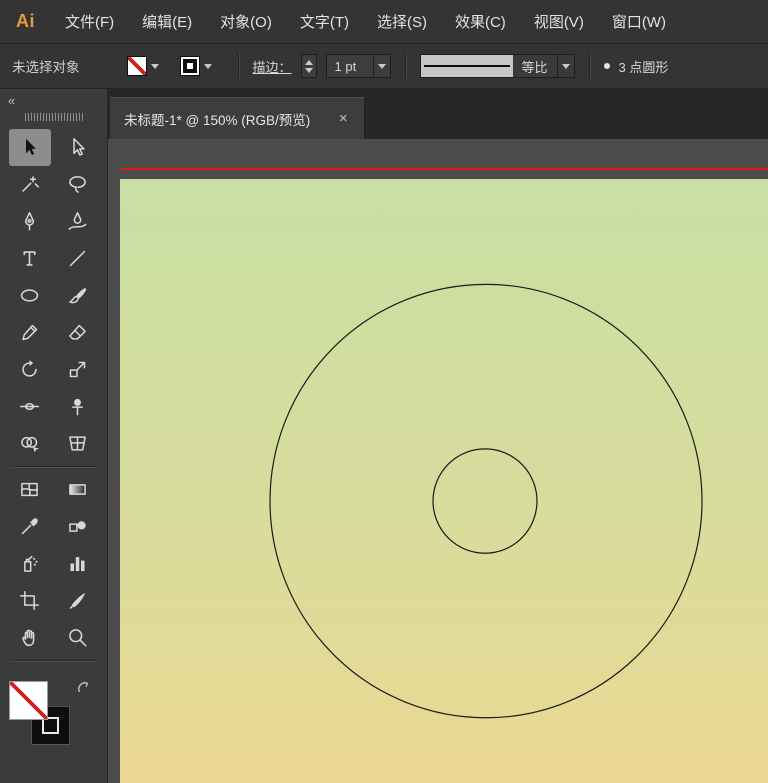  Describe the element at coordinates (30, 258) in the screenshot. I see `type-tool` at that location.